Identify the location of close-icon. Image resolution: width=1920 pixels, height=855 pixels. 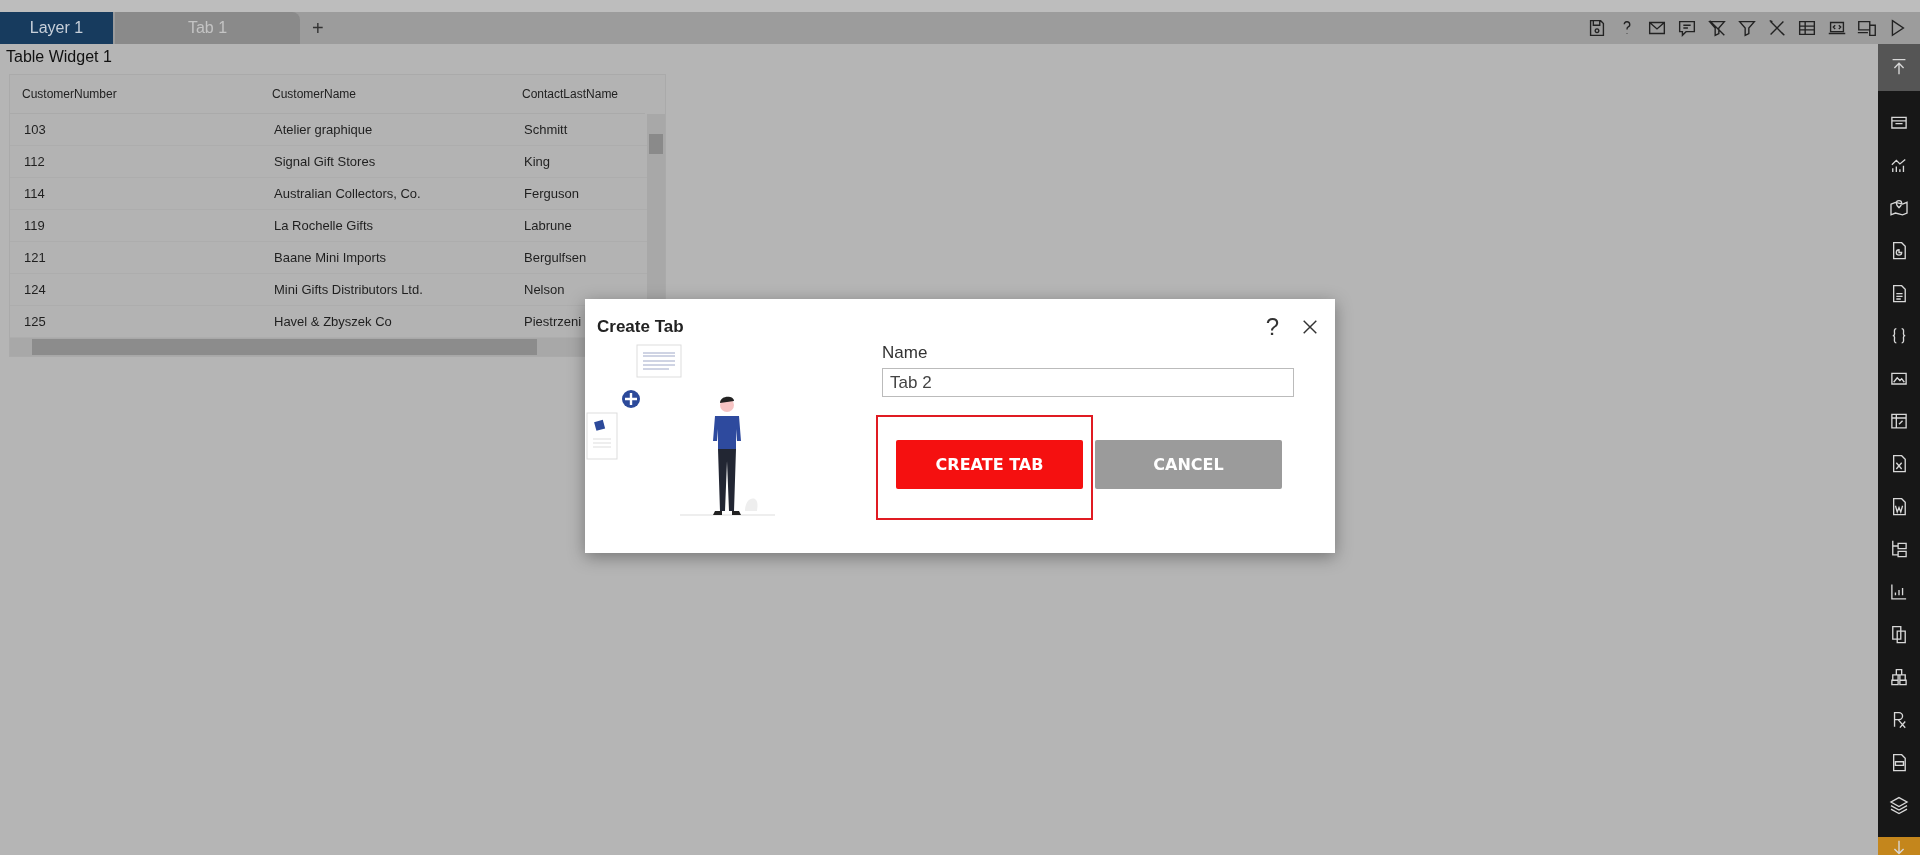
(1310, 327).